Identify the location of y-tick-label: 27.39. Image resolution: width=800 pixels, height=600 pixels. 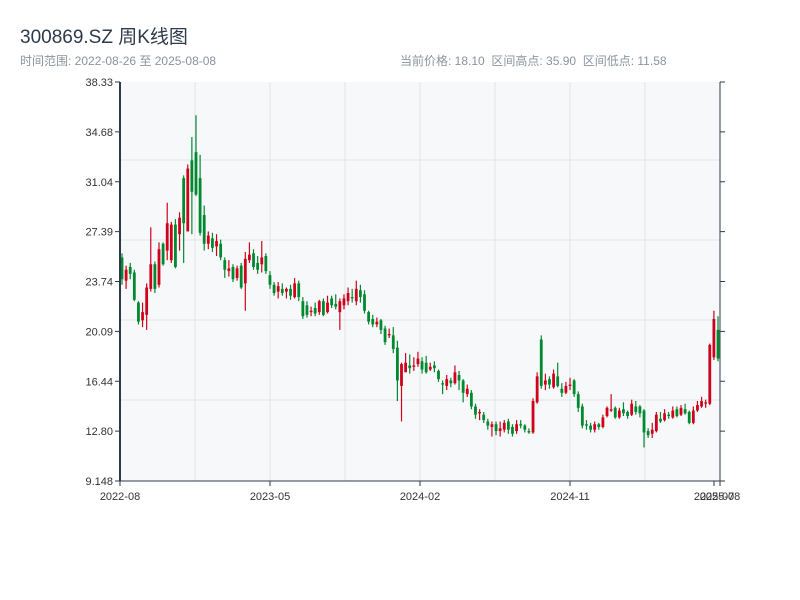
(99, 233).